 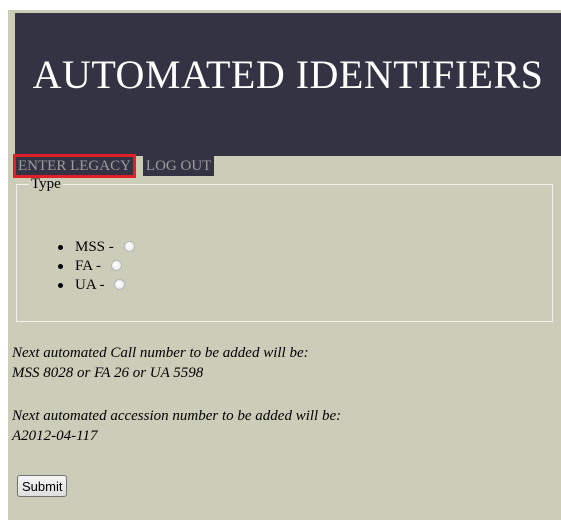 What do you see at coordinates (116, 265) in the screenshot?
I see `fa-radio` at bounding box center [116, 265].